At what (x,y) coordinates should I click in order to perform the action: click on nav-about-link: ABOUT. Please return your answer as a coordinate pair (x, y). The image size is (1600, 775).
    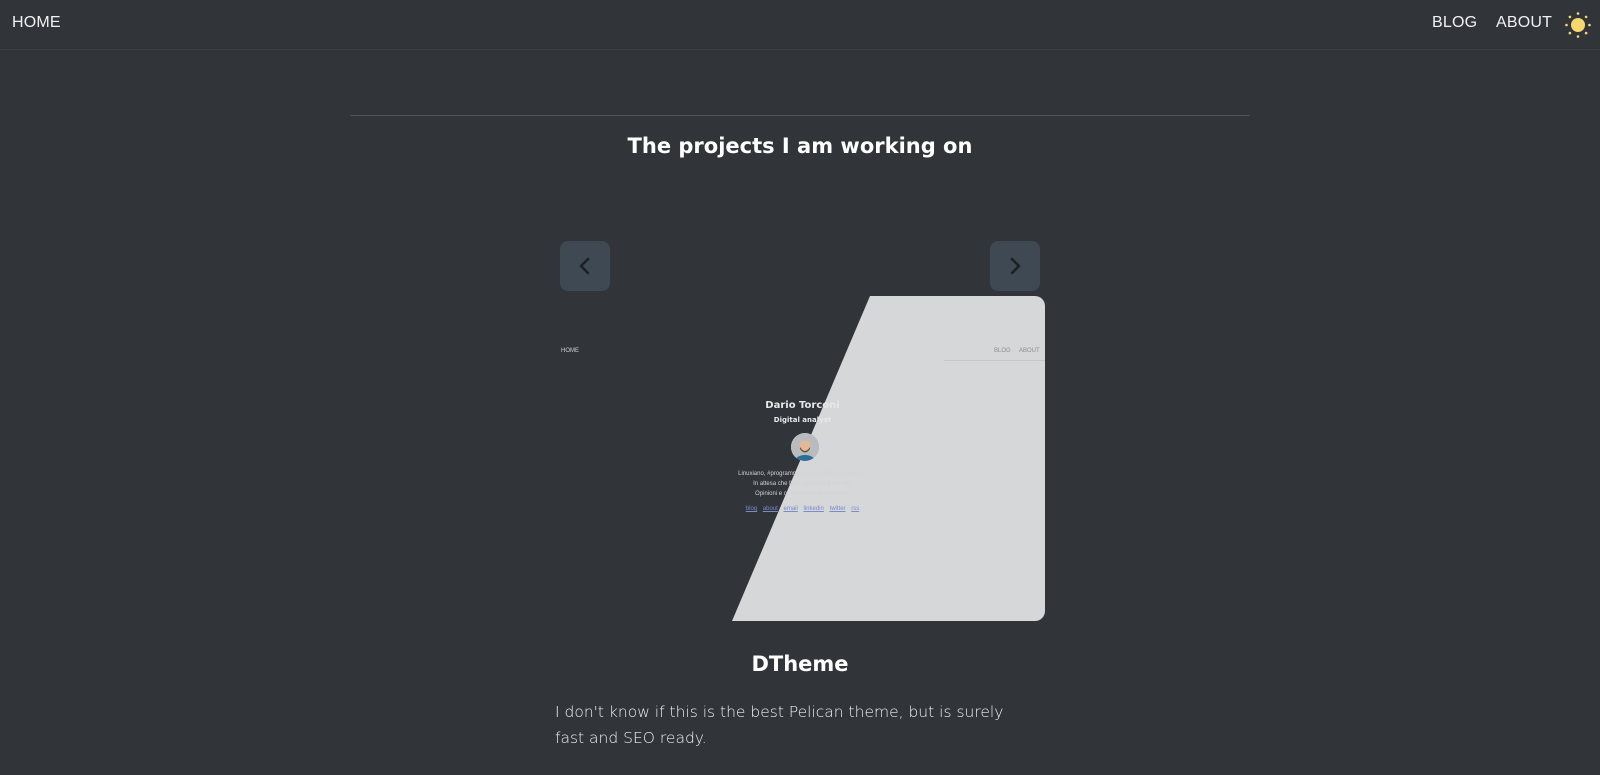
    Looking at the image, I should click on (1524, 23).